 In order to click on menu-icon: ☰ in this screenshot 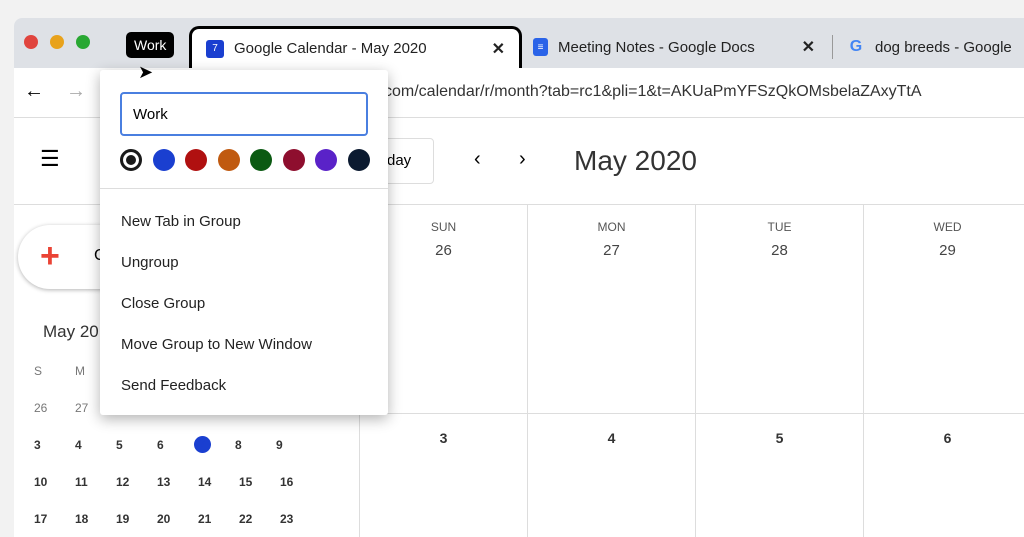, I will do `click(50, 159)`.